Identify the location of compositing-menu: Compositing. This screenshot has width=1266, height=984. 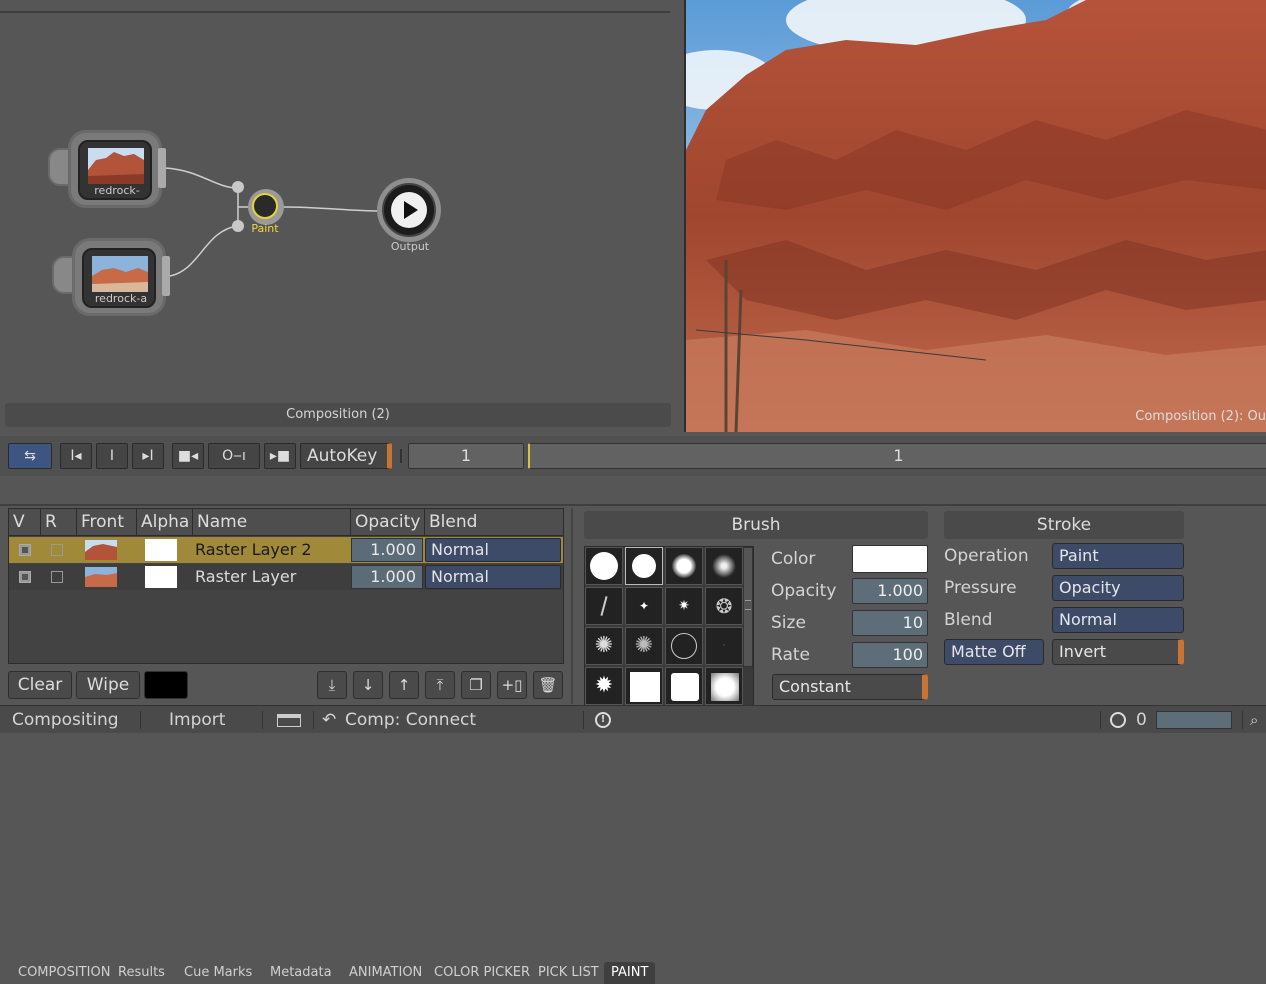
(65, 720).